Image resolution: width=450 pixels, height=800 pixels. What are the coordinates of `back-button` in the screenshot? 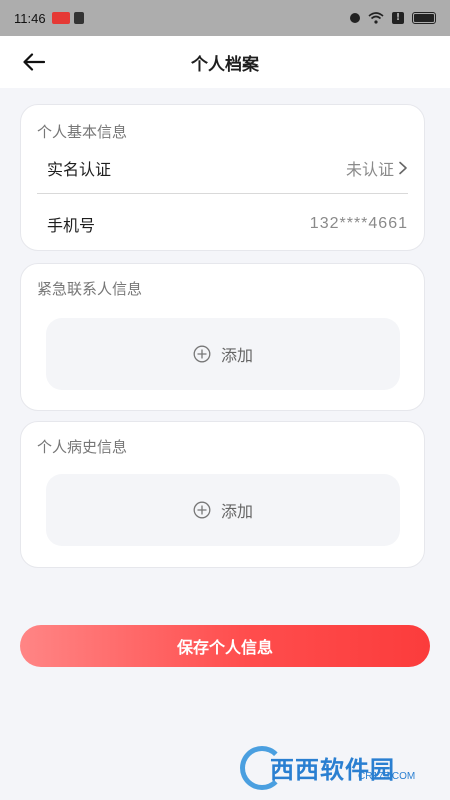 It's located at (34, 62).